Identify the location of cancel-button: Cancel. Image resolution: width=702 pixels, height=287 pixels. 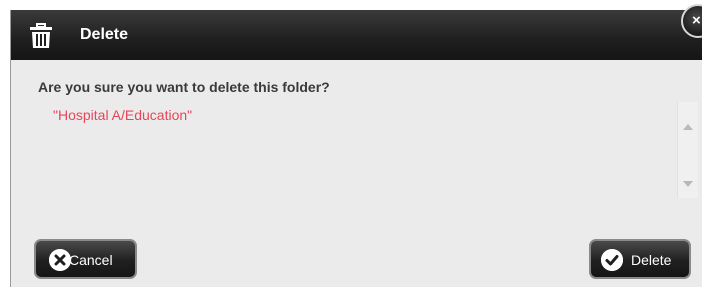
(85, 259).